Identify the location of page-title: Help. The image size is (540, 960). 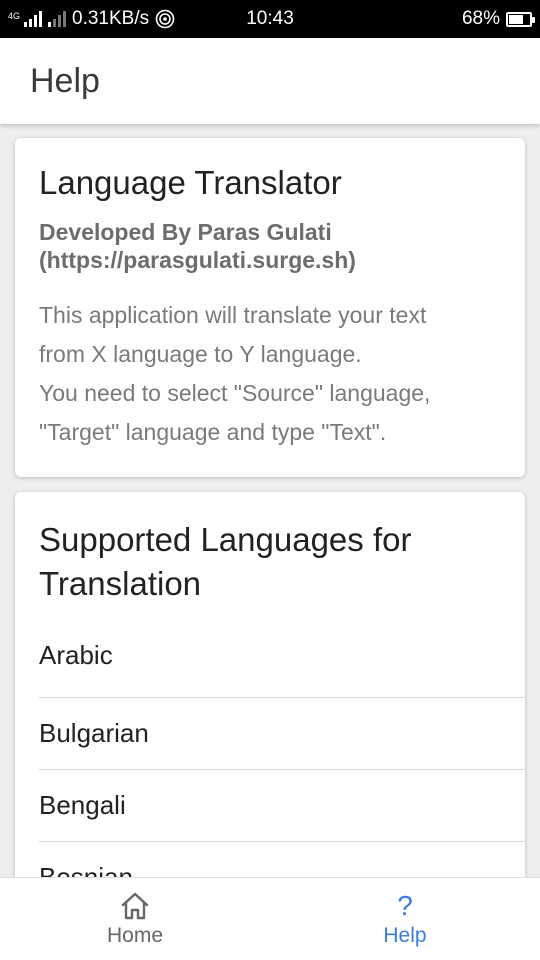
(65, 80).